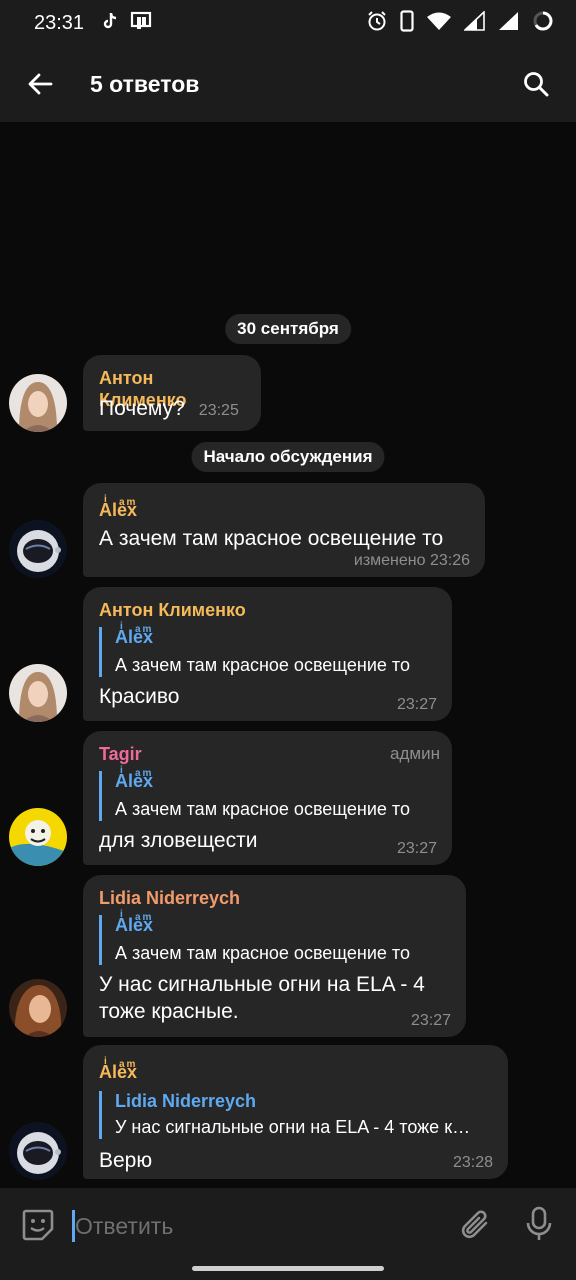  What do you see at coordinates (142, 408) in the screenshot?
I see `message-text: Почему?` at bounding box center [142, 408].